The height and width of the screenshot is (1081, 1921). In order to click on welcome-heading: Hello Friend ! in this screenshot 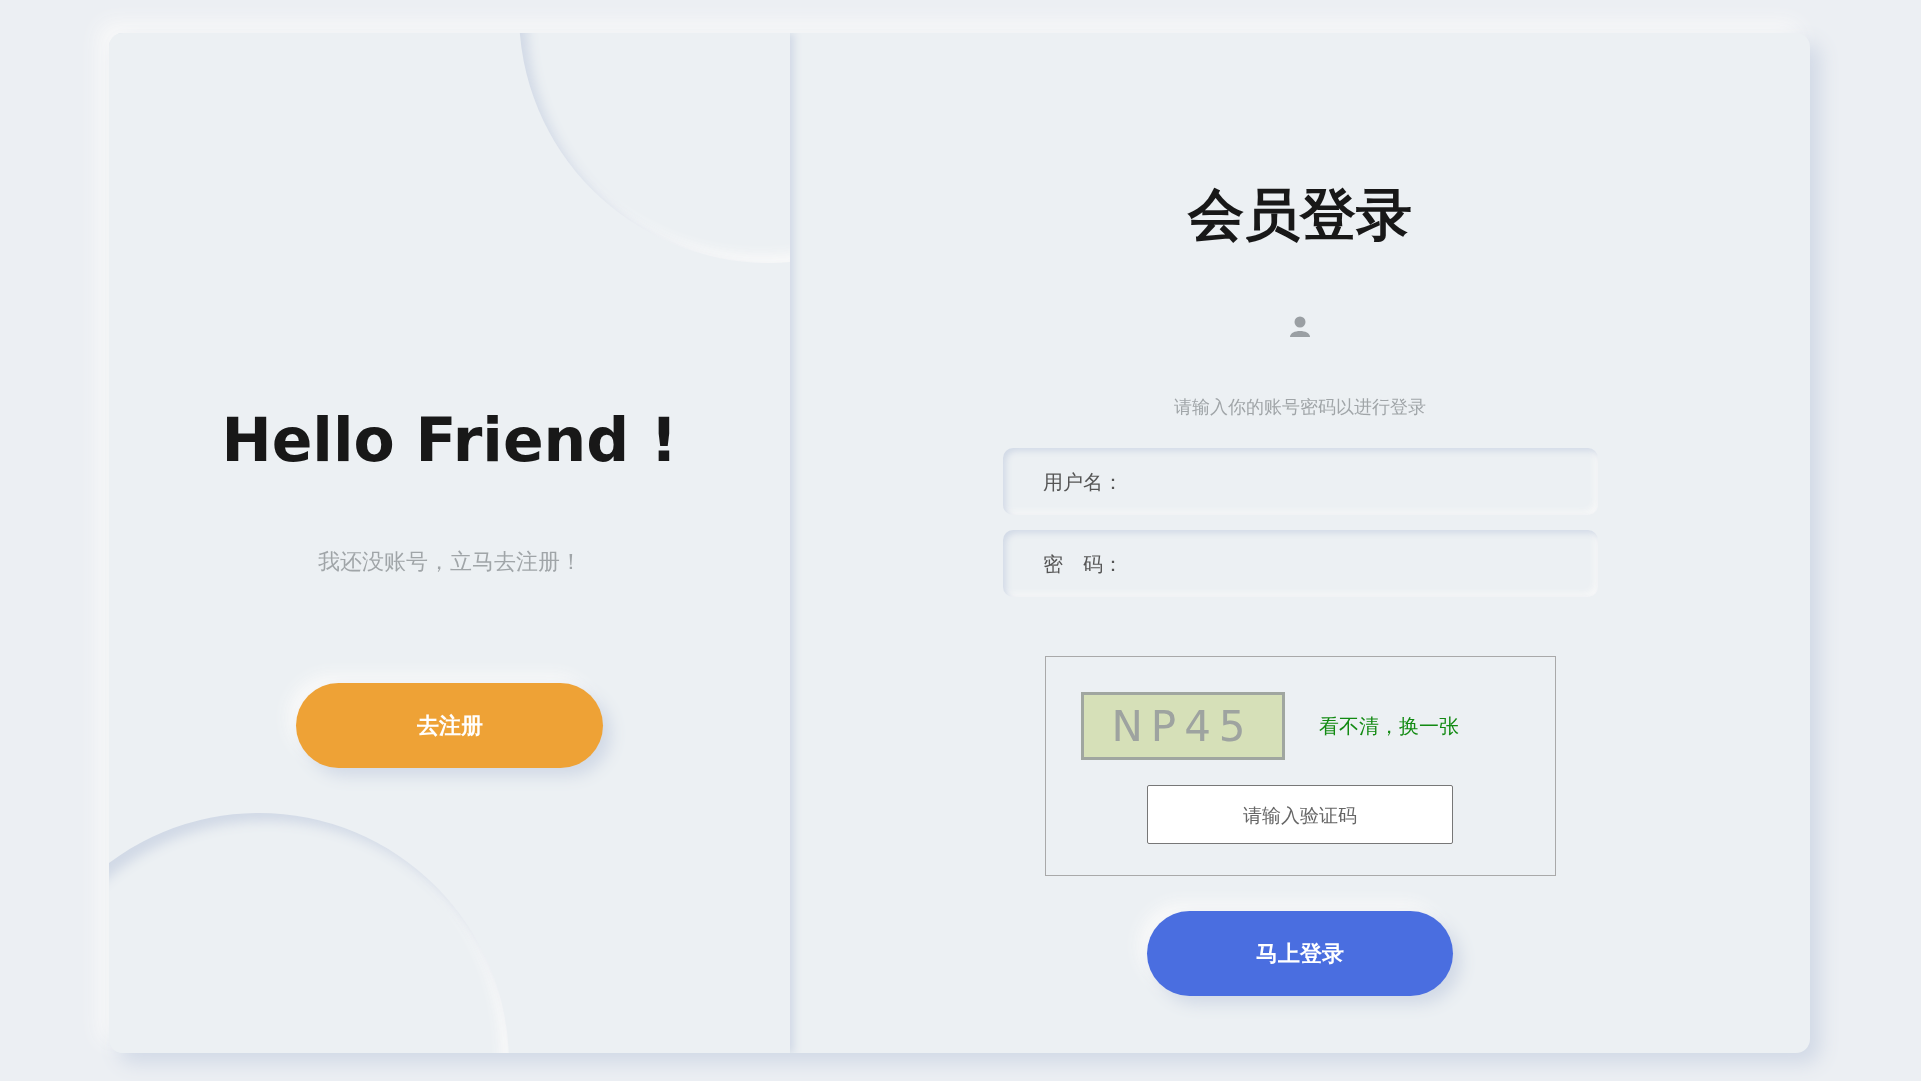, I will do `click(449, 440)`.